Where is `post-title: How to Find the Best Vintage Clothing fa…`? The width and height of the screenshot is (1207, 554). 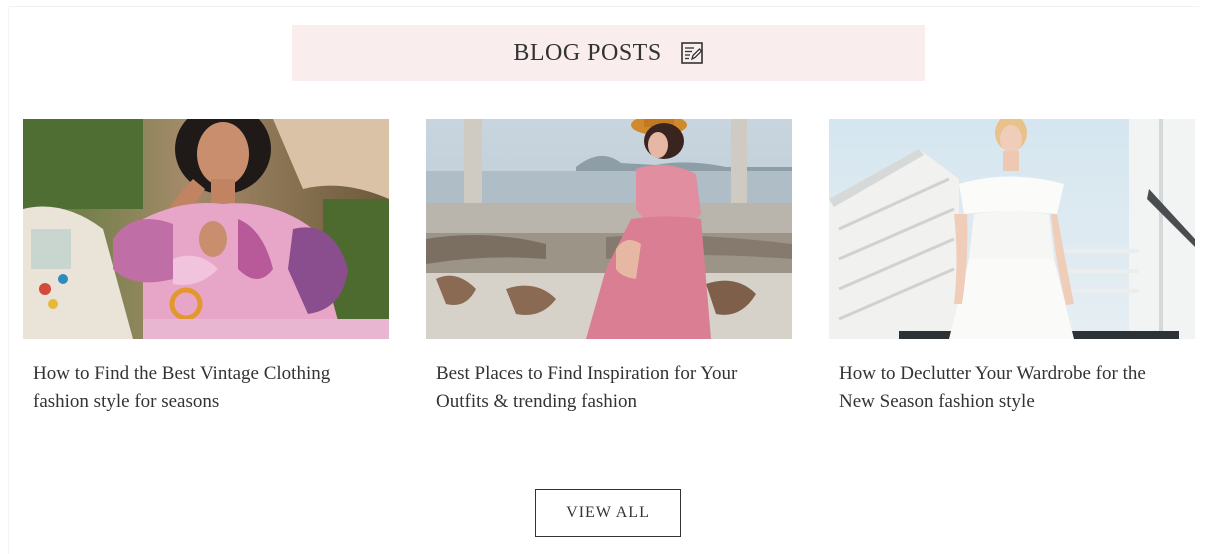
post-title: How to Find the Best Vintage Clothing fa… is located at coordinates (203, 388).